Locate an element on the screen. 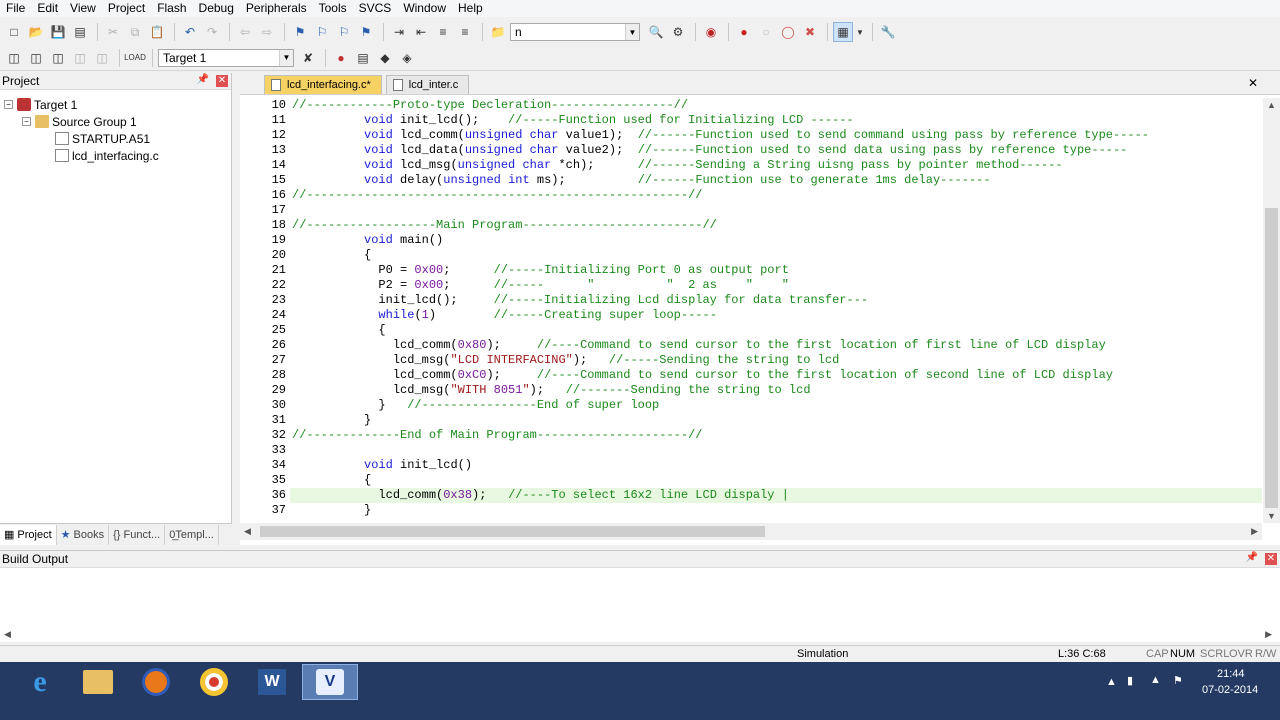 The width and height of the screenshot is (1280, 720). bookmark-icon: ⚑ is located at coordinates (300, 32).